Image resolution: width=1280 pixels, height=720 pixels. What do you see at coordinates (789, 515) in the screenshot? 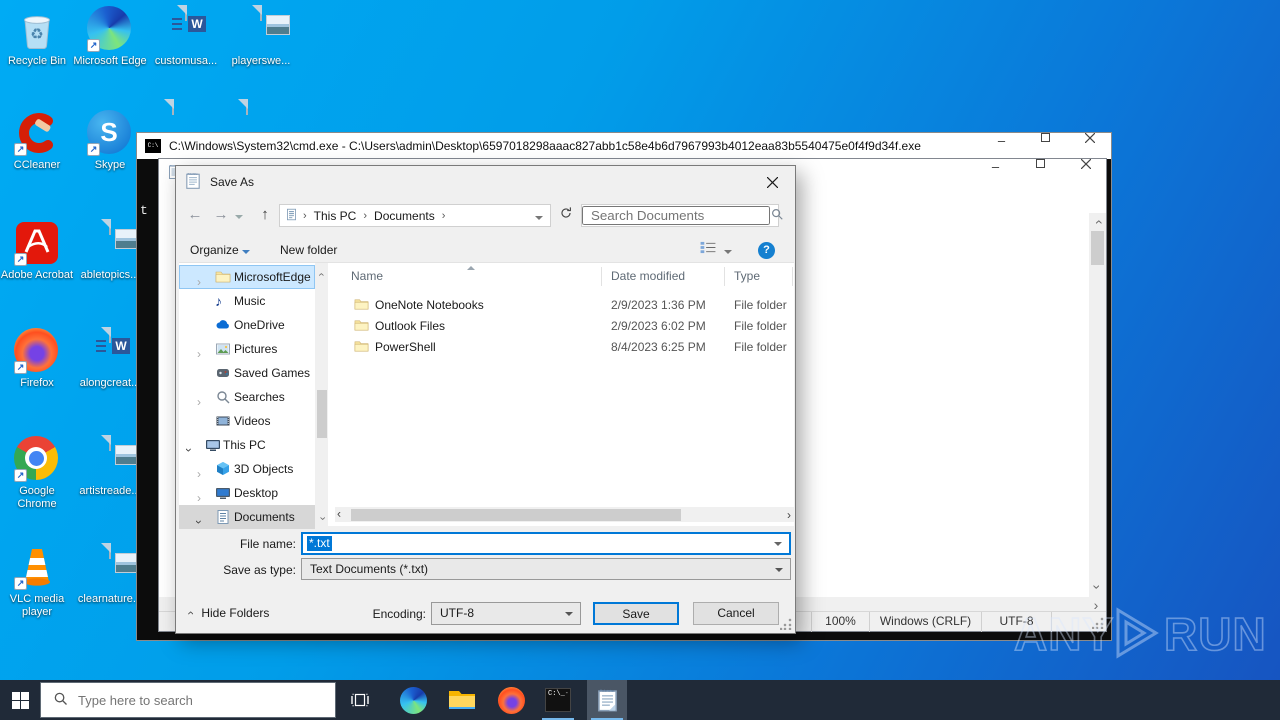
I see `scroll-right-icon: ›` at bounding box center [789, 515].